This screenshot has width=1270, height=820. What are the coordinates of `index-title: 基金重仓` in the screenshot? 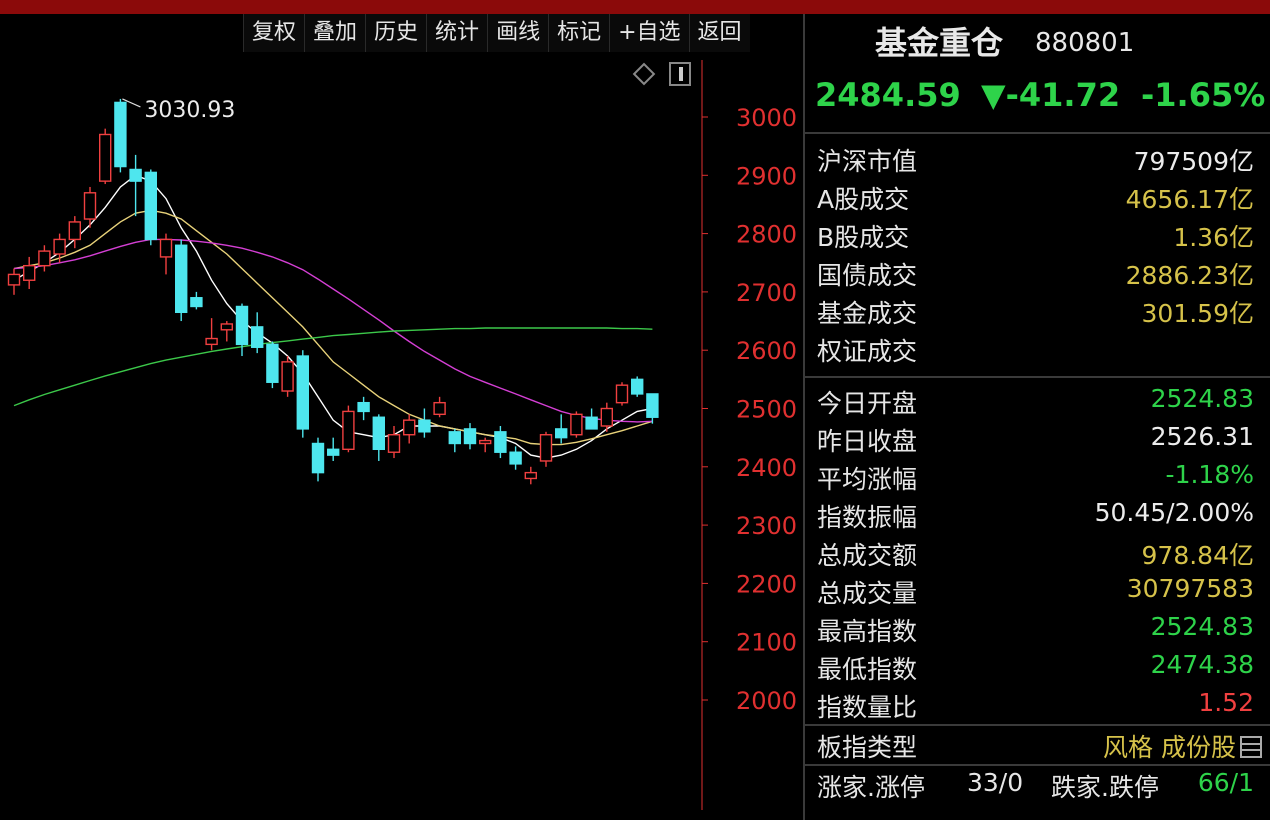 It's located at (939, 43).